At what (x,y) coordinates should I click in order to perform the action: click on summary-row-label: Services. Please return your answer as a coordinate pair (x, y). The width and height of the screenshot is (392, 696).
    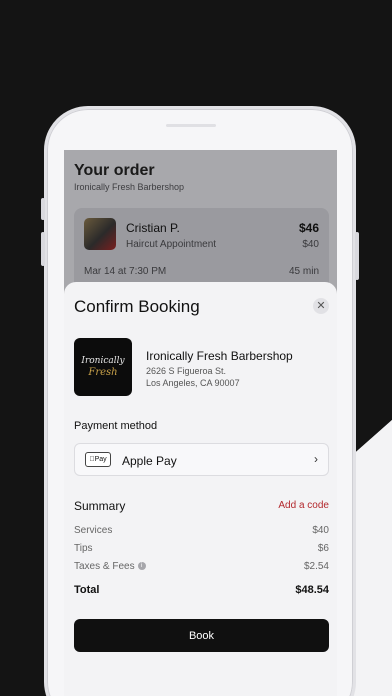
    Looking at the image, I should click on (93, 530).